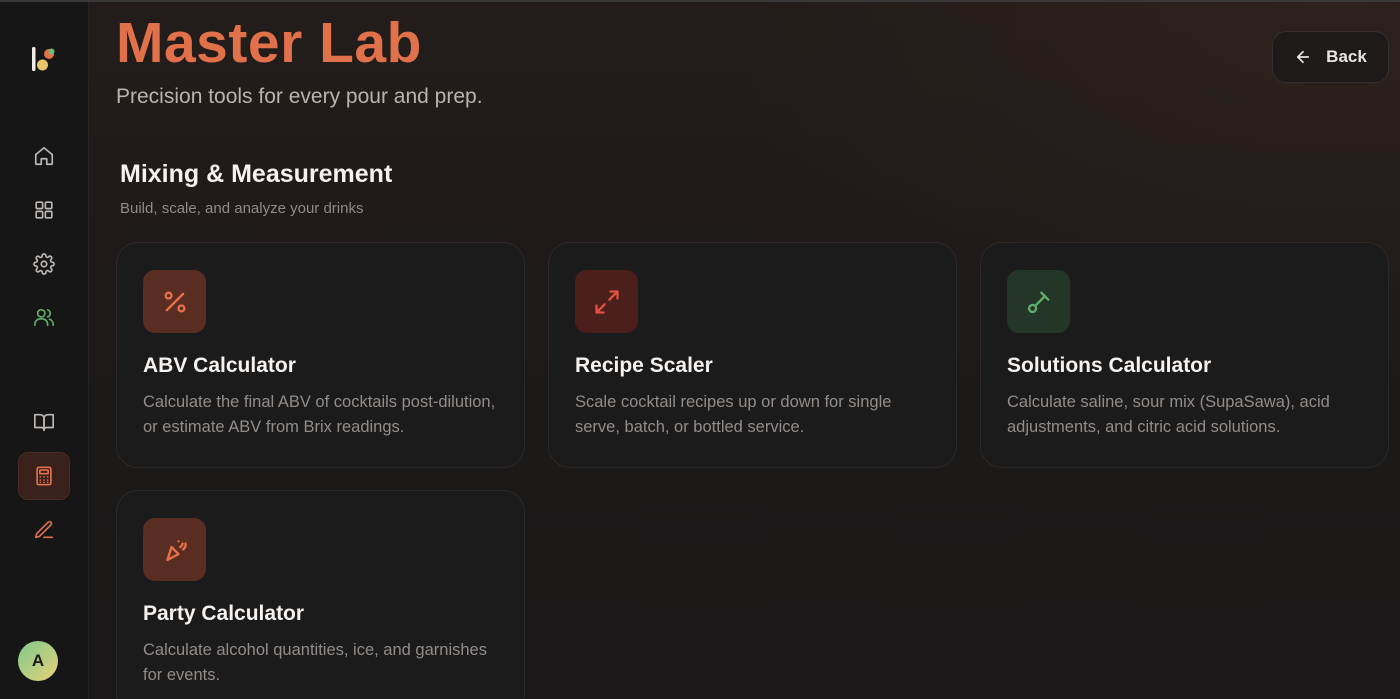  Describe the element at coordinates (242, 208) in the screenshot. I see `section-subtitle: Build, scale, and analyze your drinks` at that location.